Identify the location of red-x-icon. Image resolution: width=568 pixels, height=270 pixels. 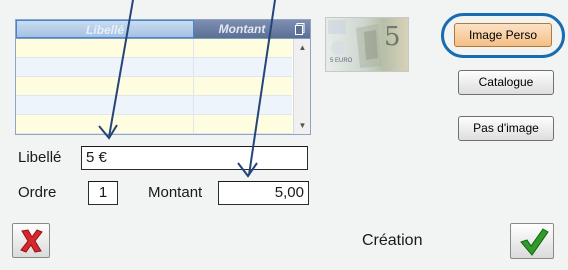
(31, 241).